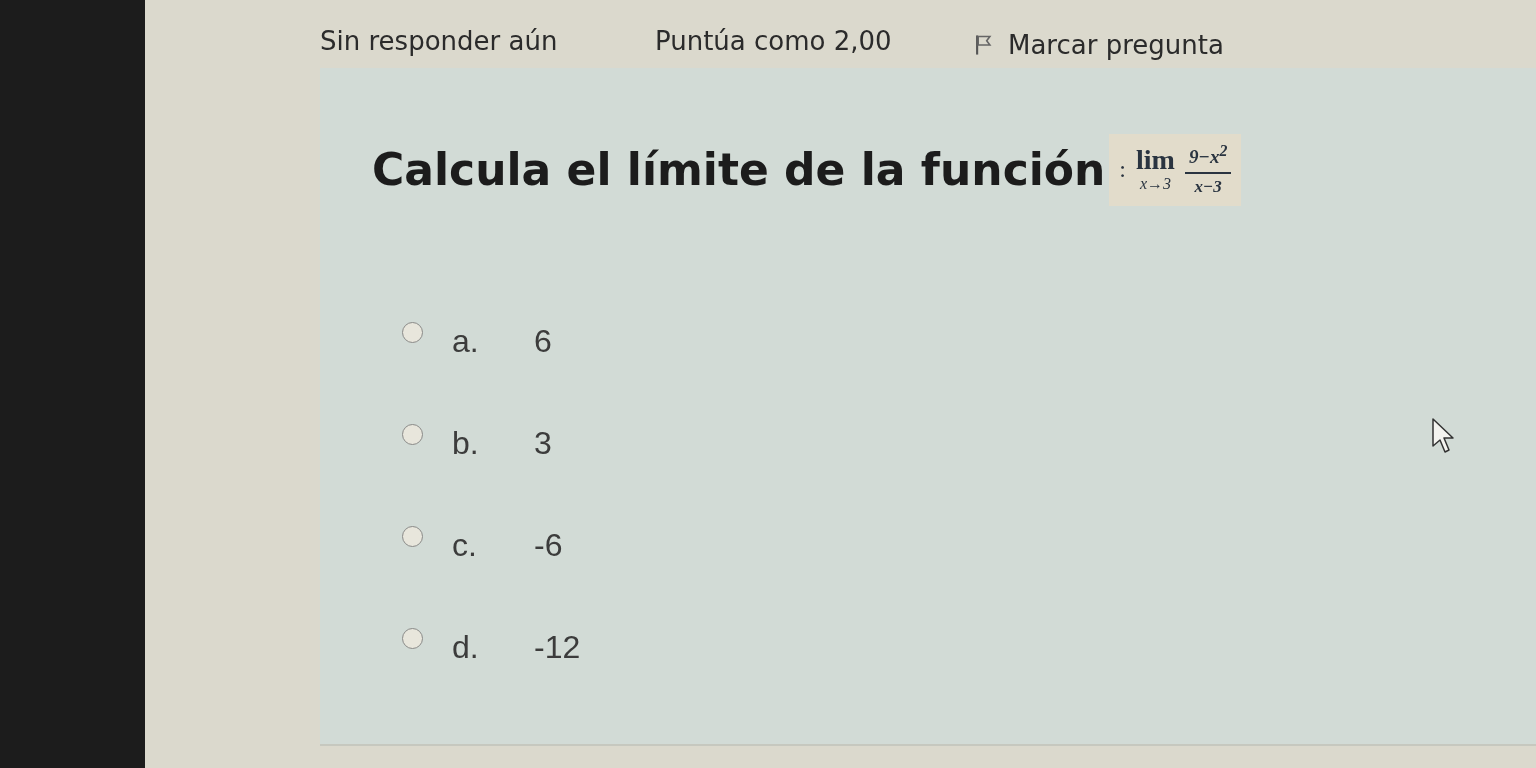 The height and width of the screenshot is (768, 1536). I want to click on answer-letter: b., so click(466, 443).